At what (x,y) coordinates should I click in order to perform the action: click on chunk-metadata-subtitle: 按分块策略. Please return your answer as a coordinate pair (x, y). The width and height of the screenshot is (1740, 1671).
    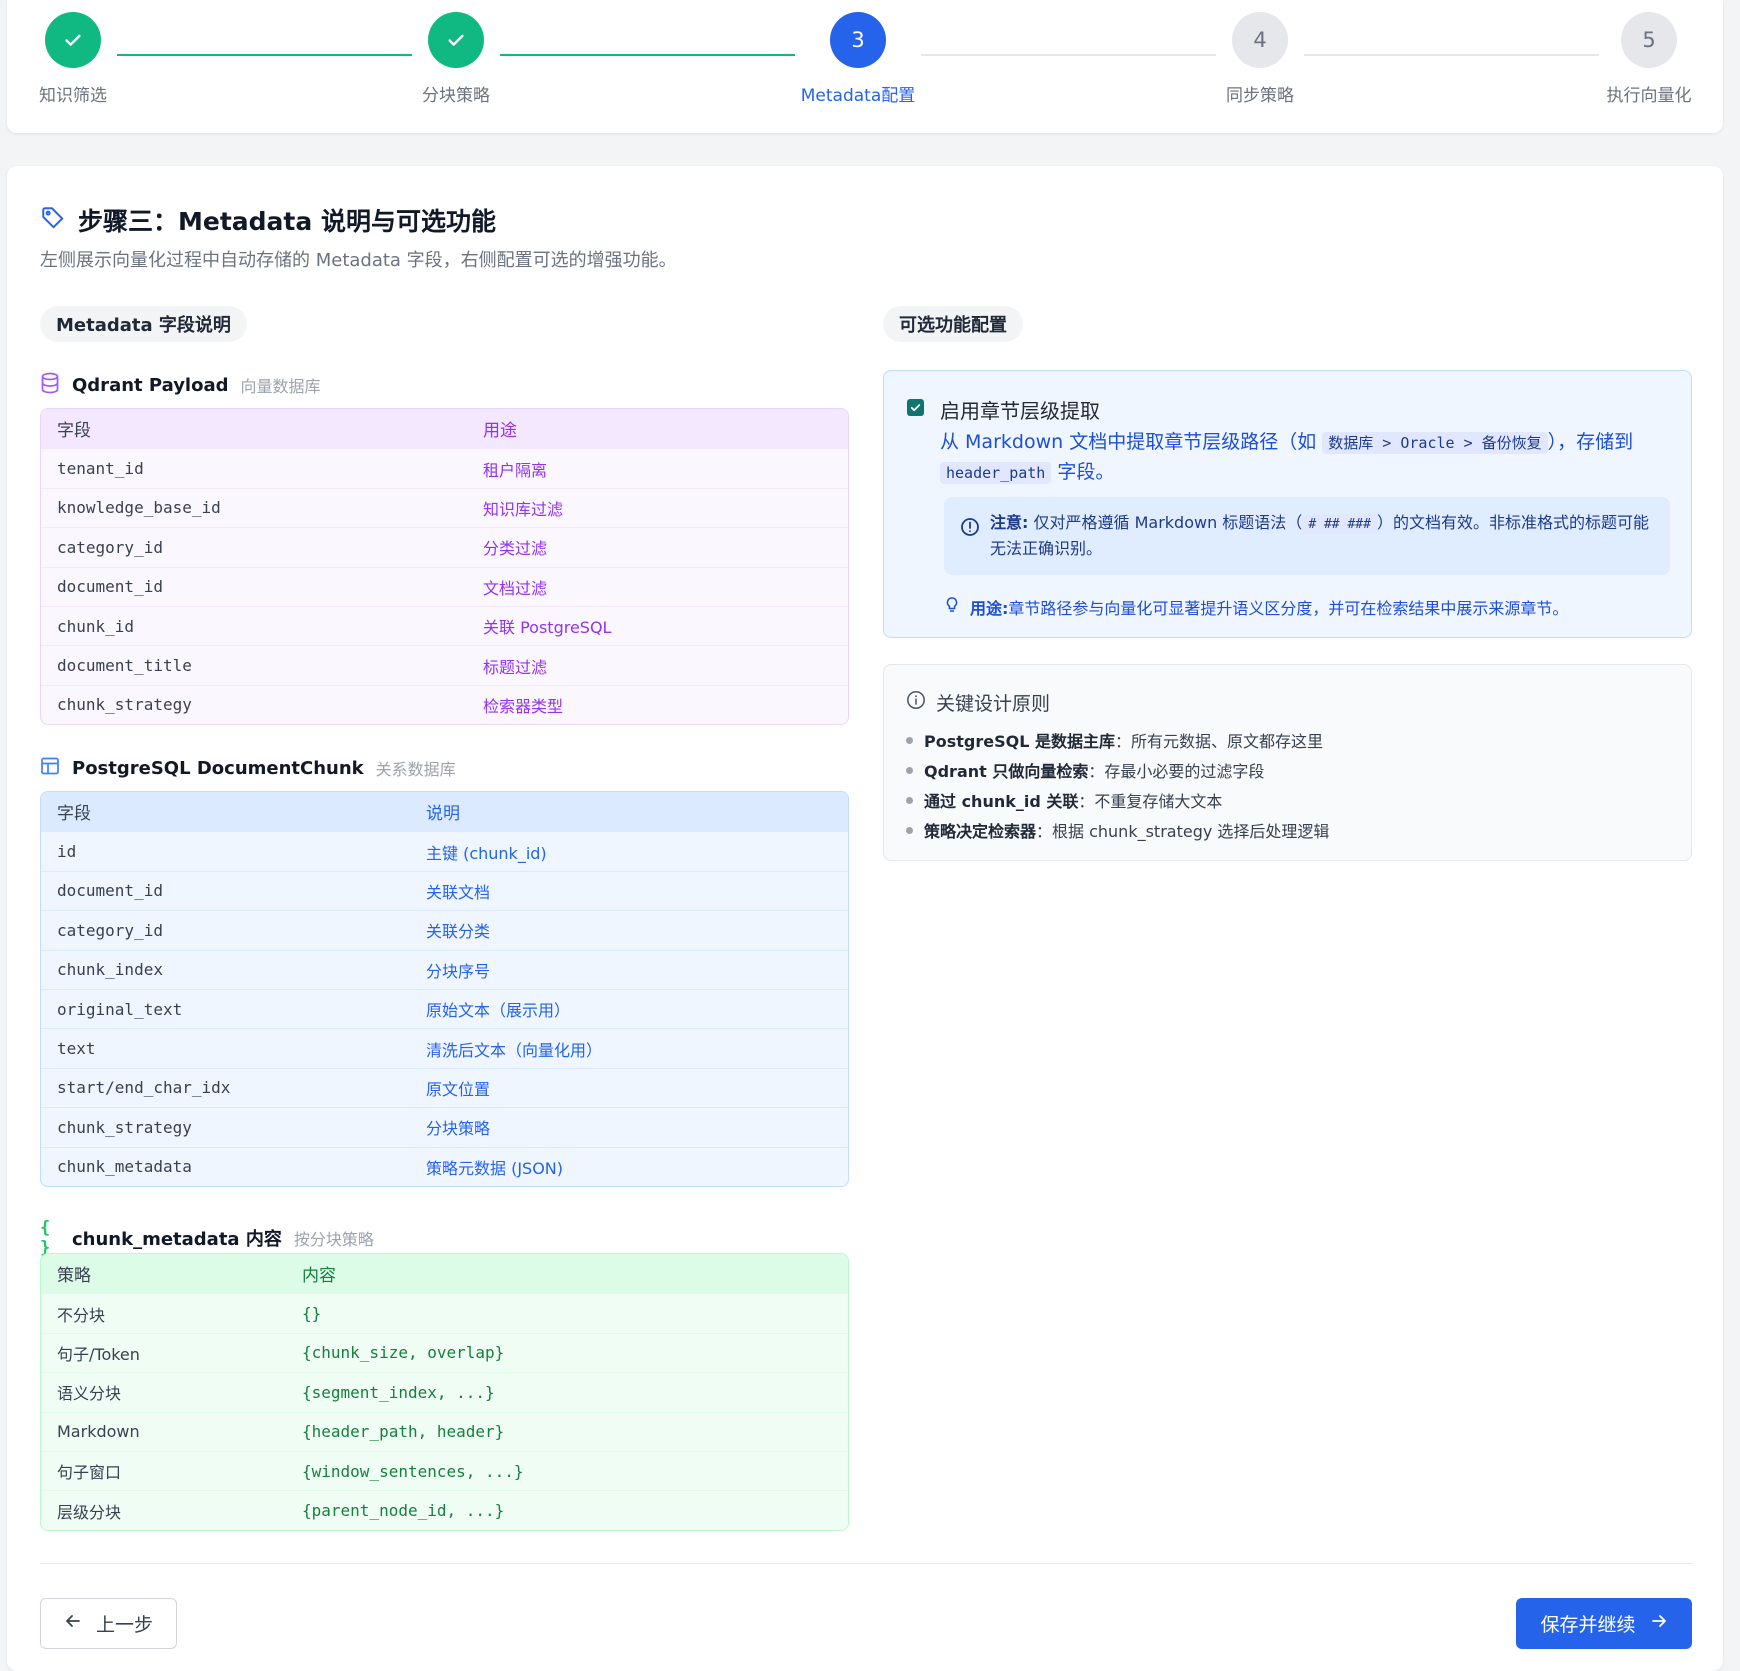
    Looking at the image, I should click on (333, 1239).